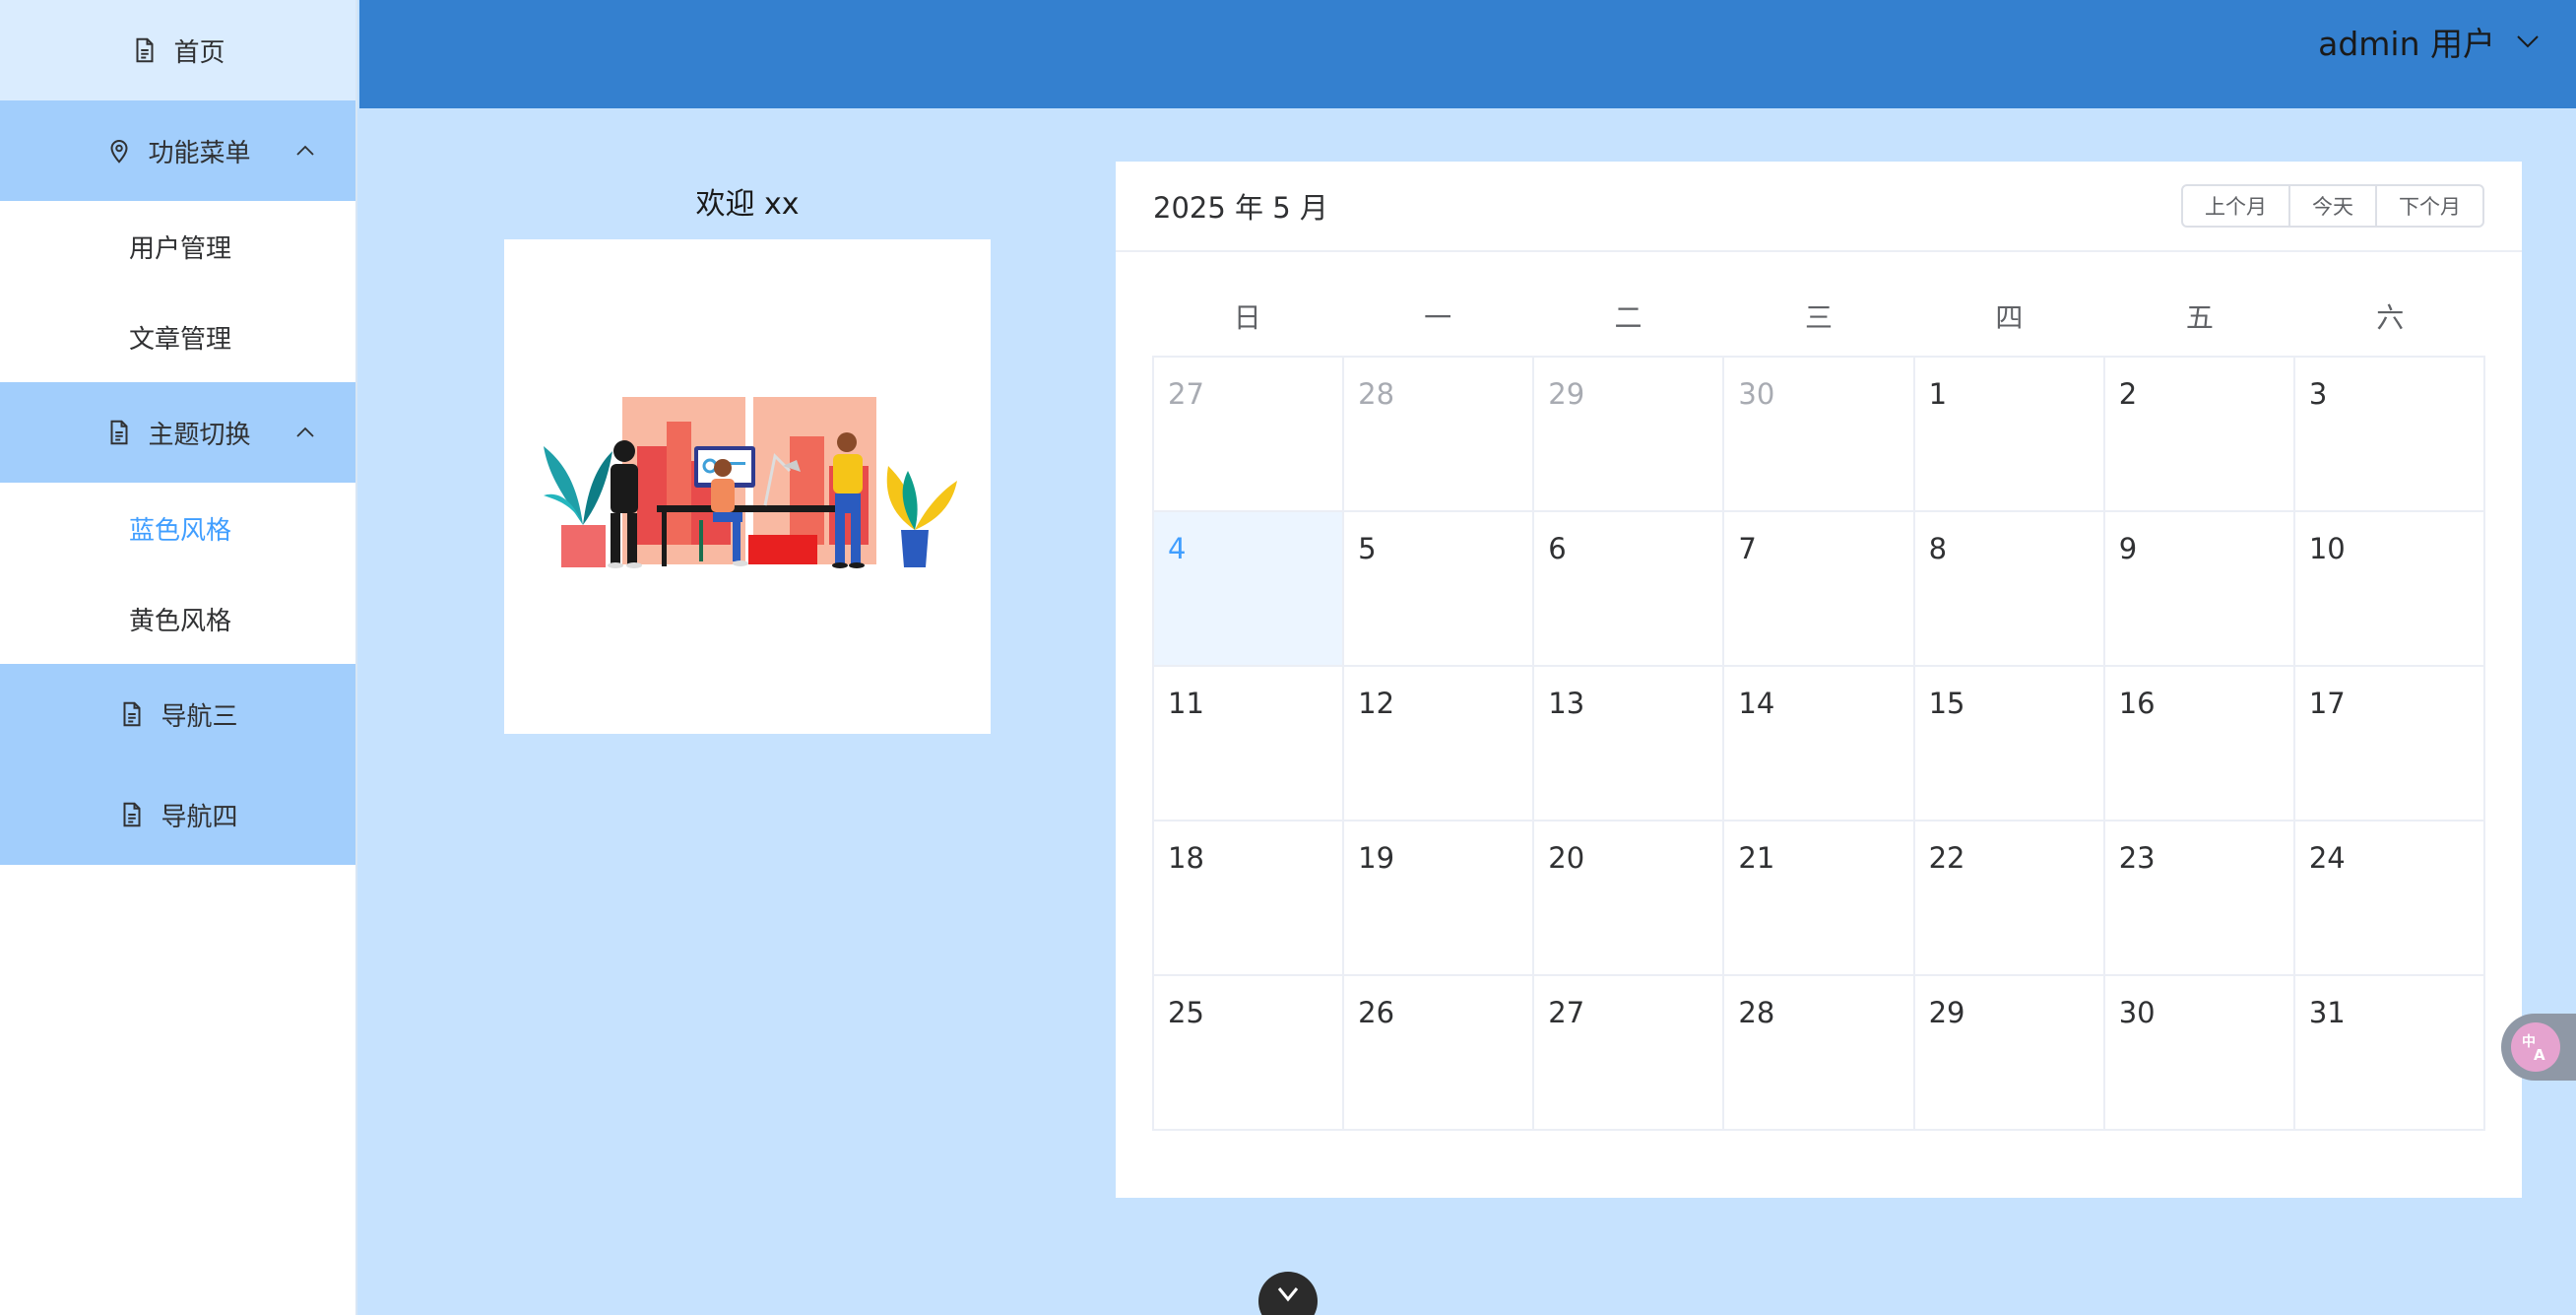 The image size is (2576, 1315). Describe the element at coordinates (1439, 899) in the screenshot. I see `calendar-day-cell: 19` at that location.